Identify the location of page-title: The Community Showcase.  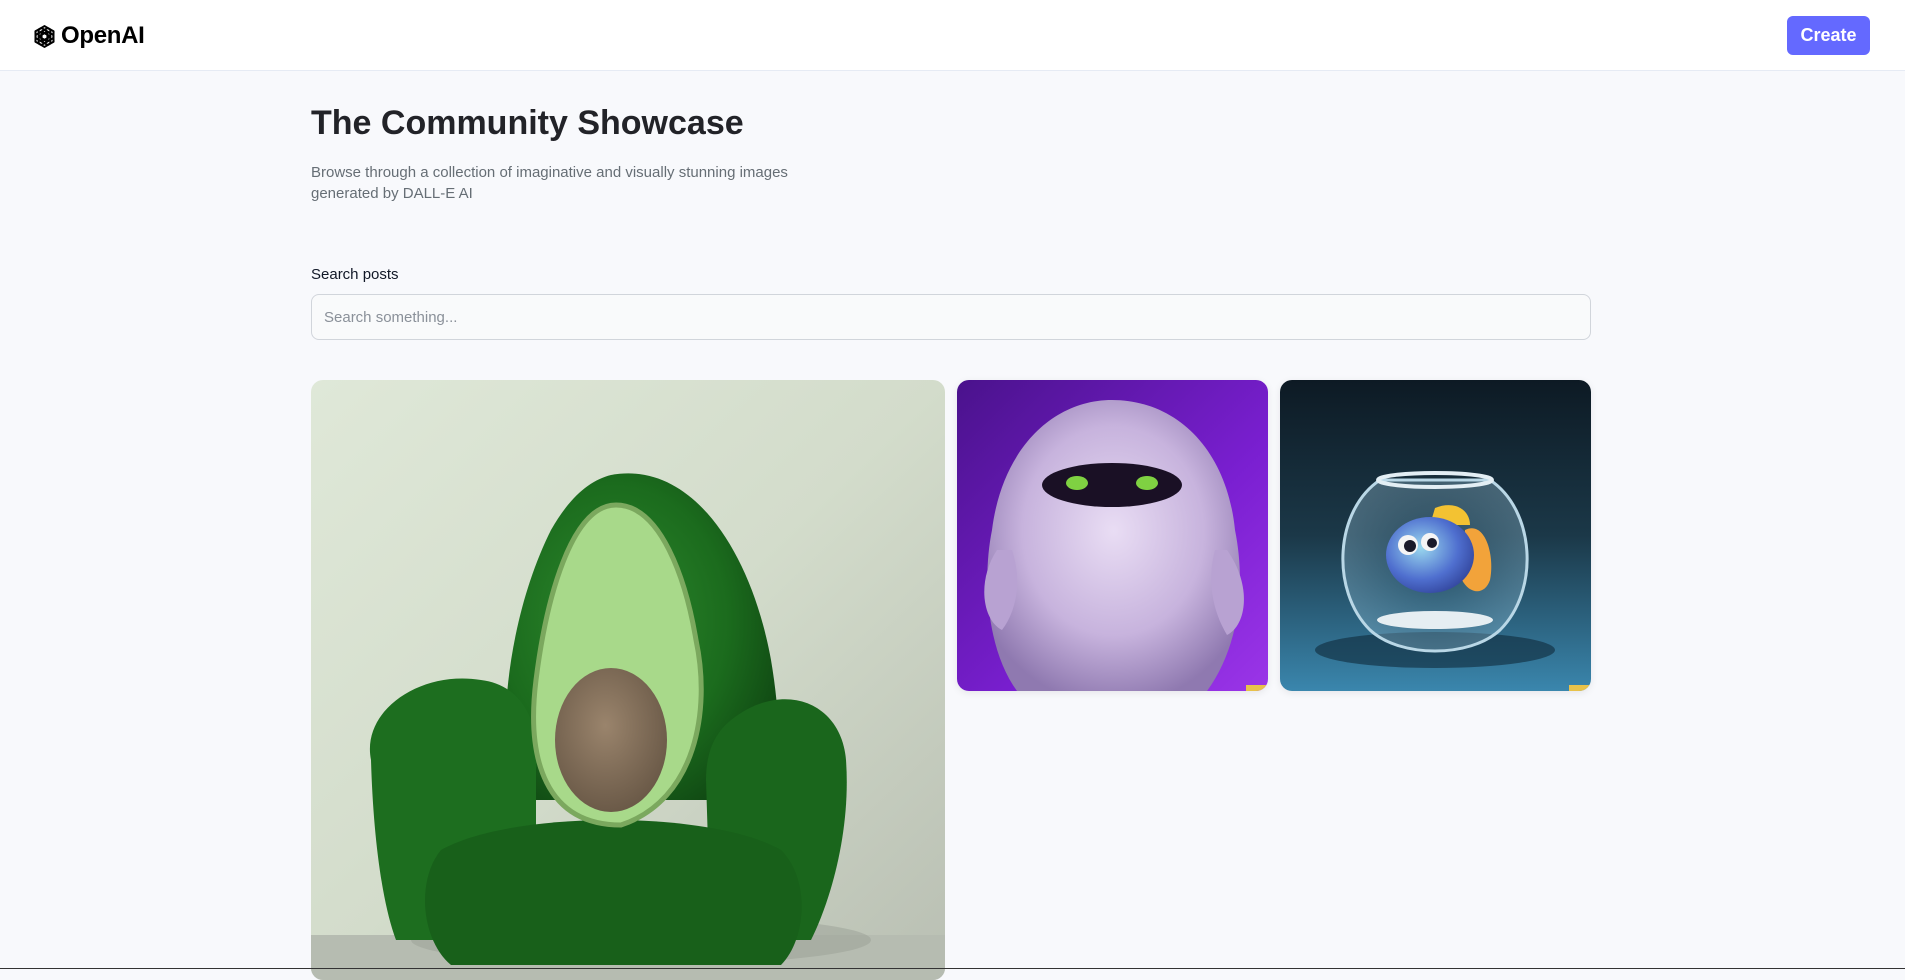
(527, 123).